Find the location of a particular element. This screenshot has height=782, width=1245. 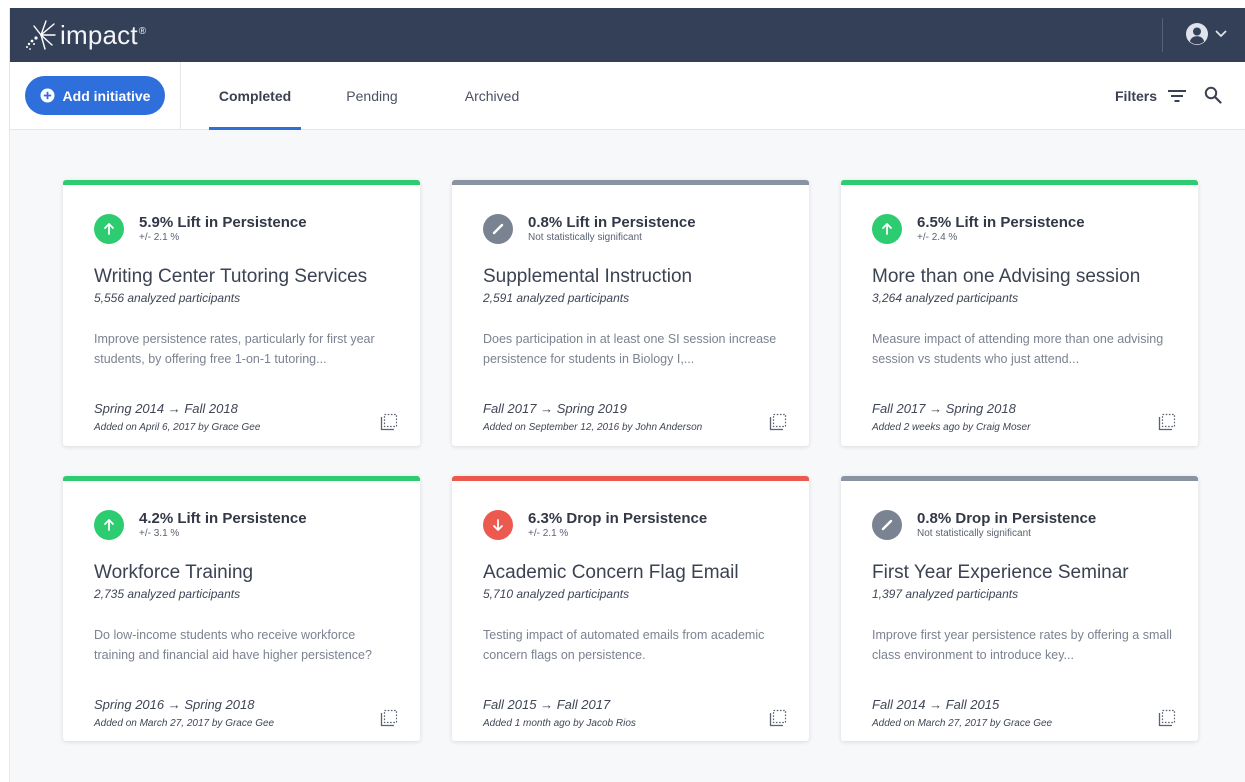

tab-completed: Completed is located at coordinates (255, 96).